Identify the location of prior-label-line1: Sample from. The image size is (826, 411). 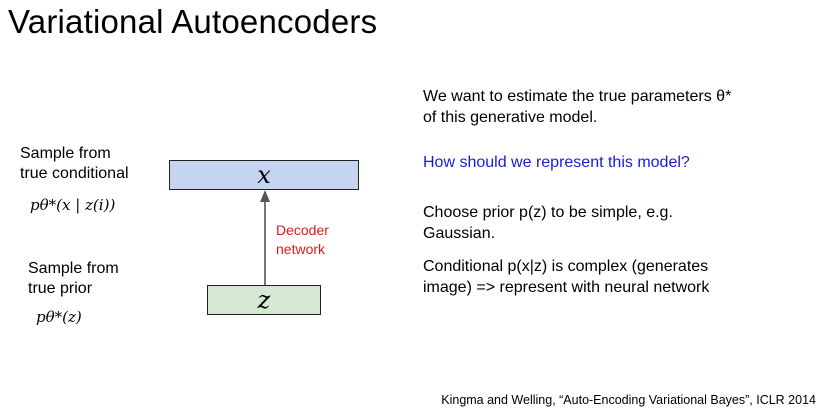
(73, 268).